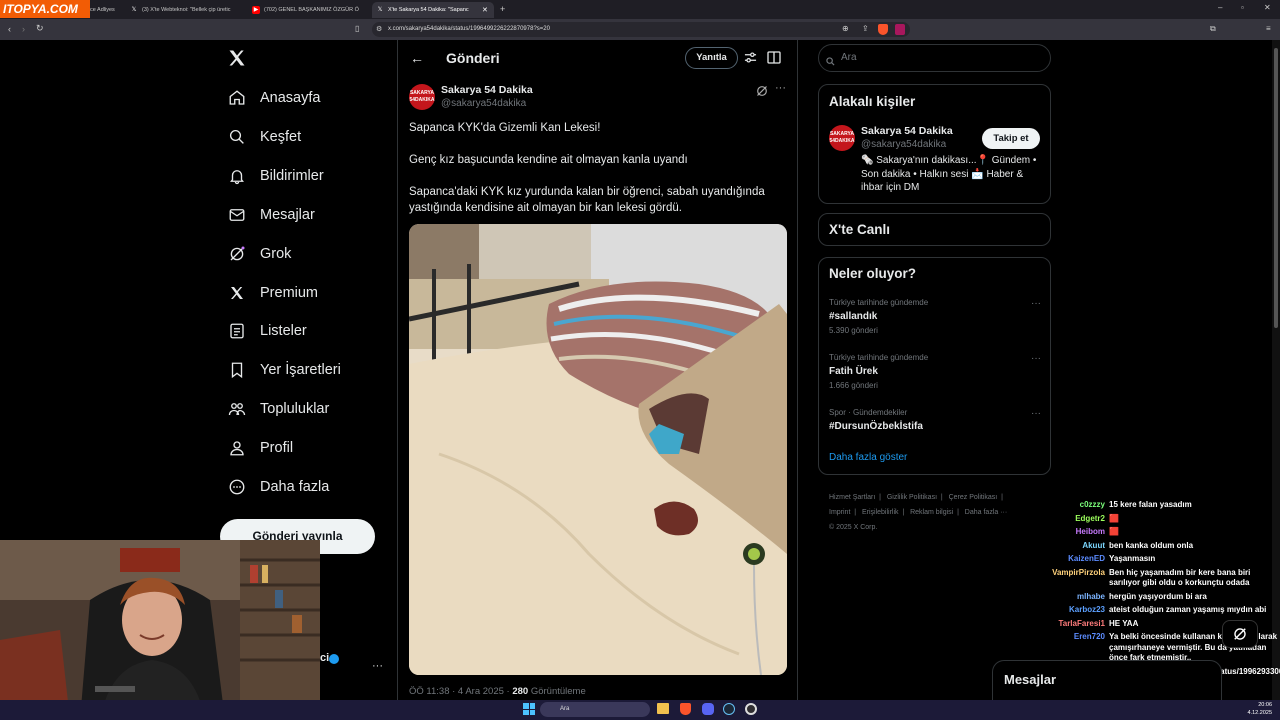 The height and width of the screenshot is (720, 1280). Describe the element at coordinates (40, 28) in the screenshot. I see `reload-icon: ↻` at that location.